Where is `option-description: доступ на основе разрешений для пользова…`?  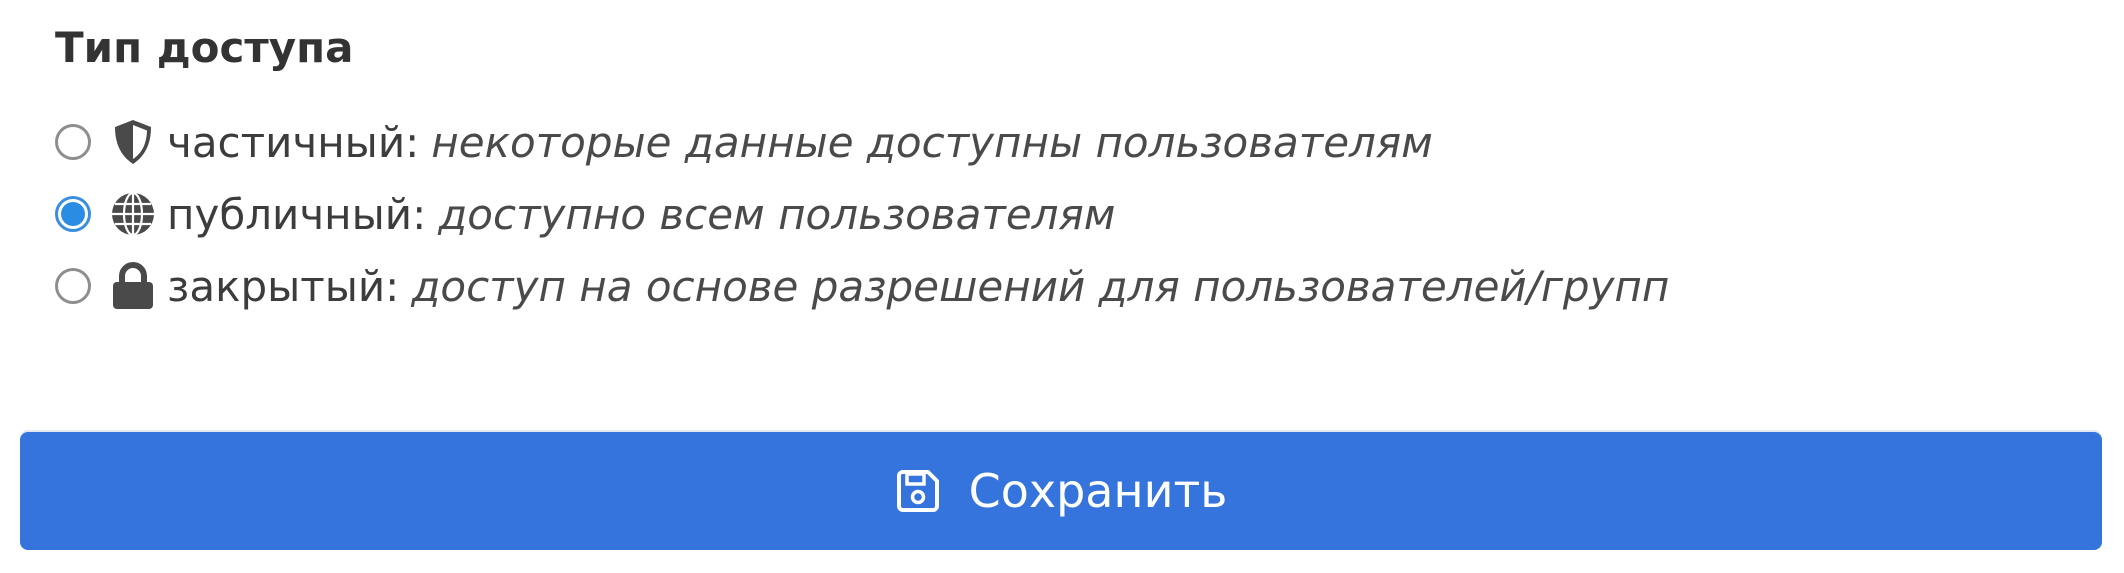
option-description: доступ на основе разрешений для пользова… is located at coordinates (1040, 286).